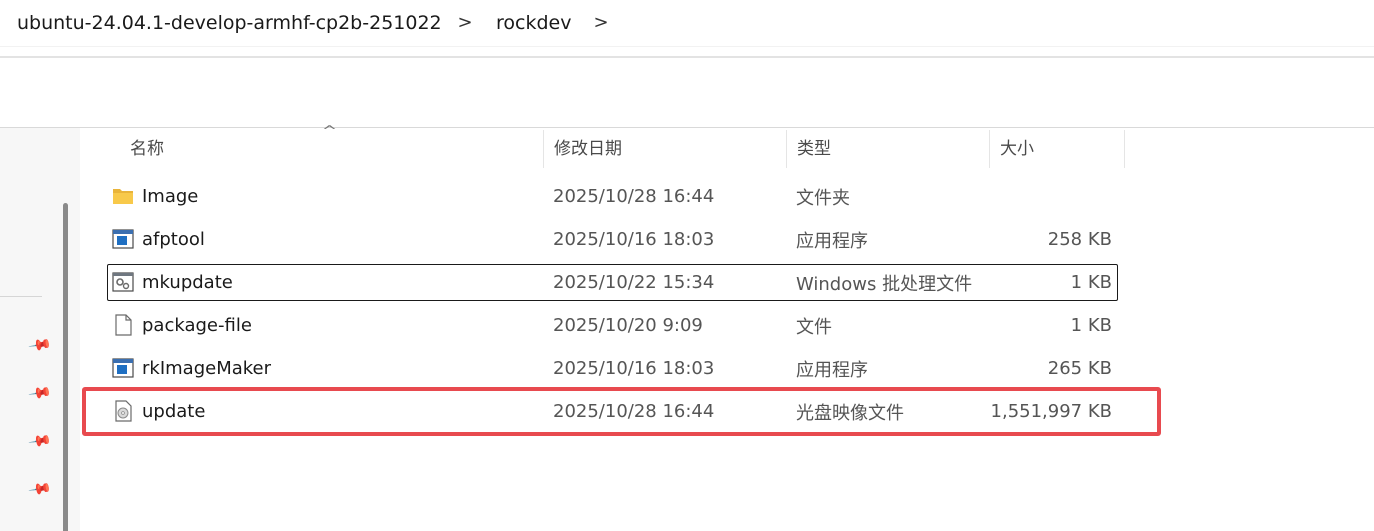 This screenshot has width=1374, height=531. What do you see at coordinates (687, 92) in the screenshot?
I see `toolbar` at bounding box center [687, 92].